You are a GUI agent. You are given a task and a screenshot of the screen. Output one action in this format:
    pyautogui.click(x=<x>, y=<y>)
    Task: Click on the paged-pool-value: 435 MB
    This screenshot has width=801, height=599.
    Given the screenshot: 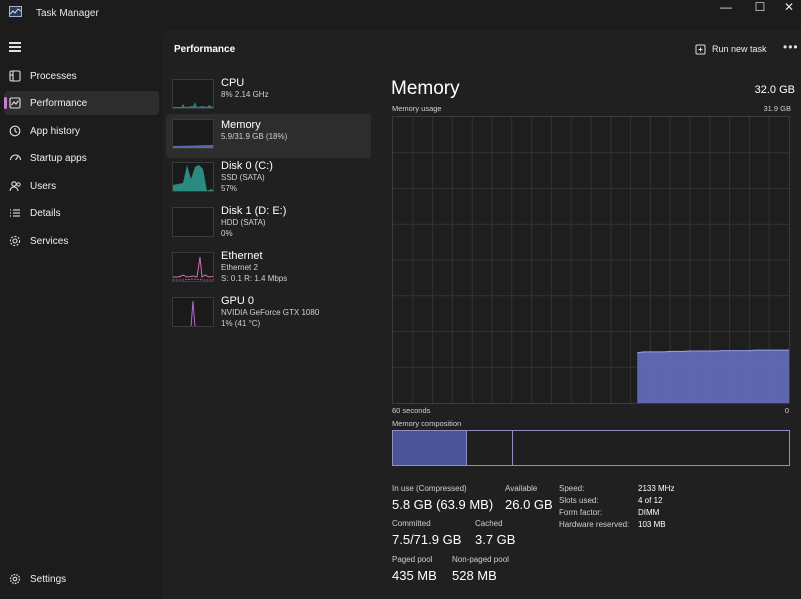 What is the action you would take?
    pyautogui.click(x=414, y=575)
    